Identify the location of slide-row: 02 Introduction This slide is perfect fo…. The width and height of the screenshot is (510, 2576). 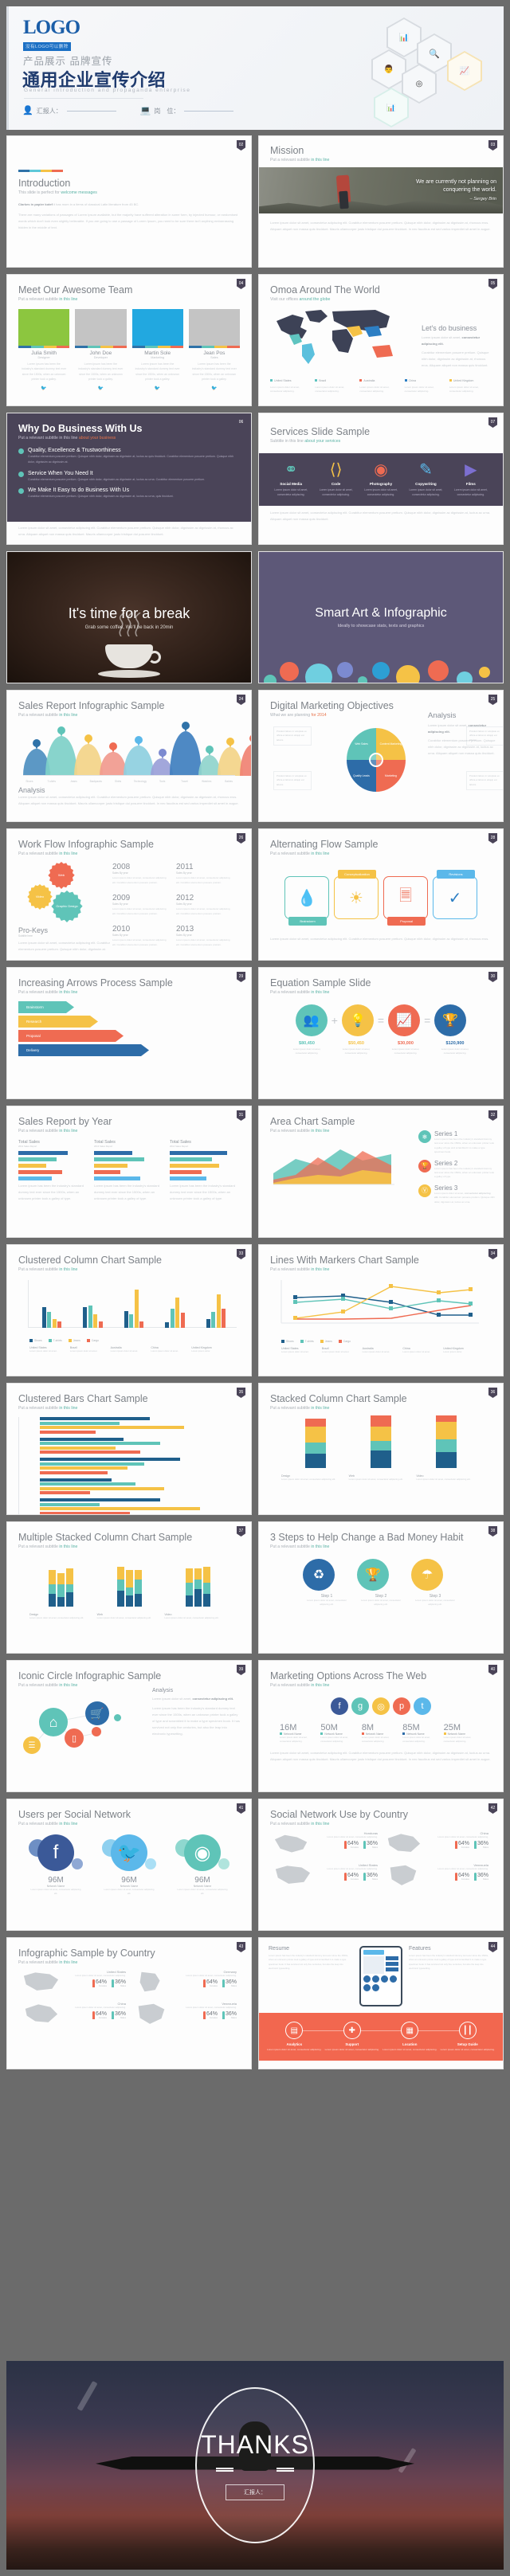
(255, 201).